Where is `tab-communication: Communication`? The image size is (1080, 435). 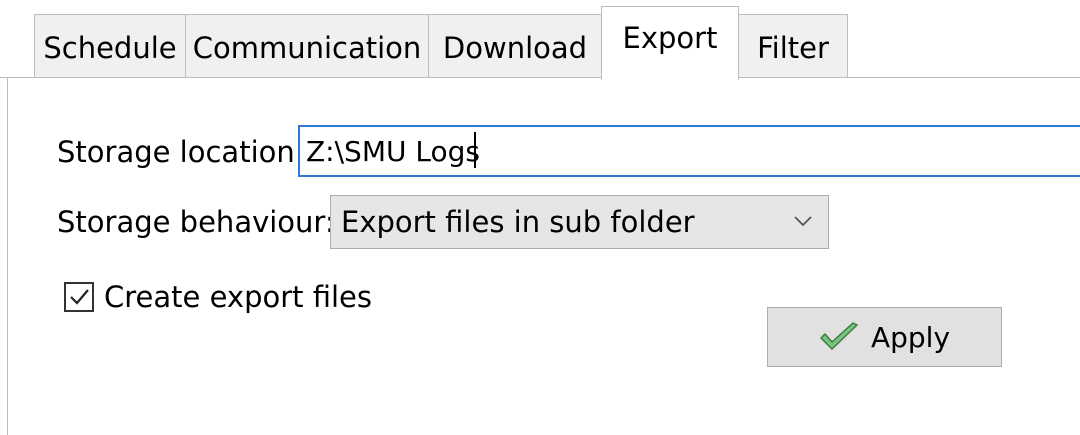 tab-communication: Communication is located at coordinates (307, 46).